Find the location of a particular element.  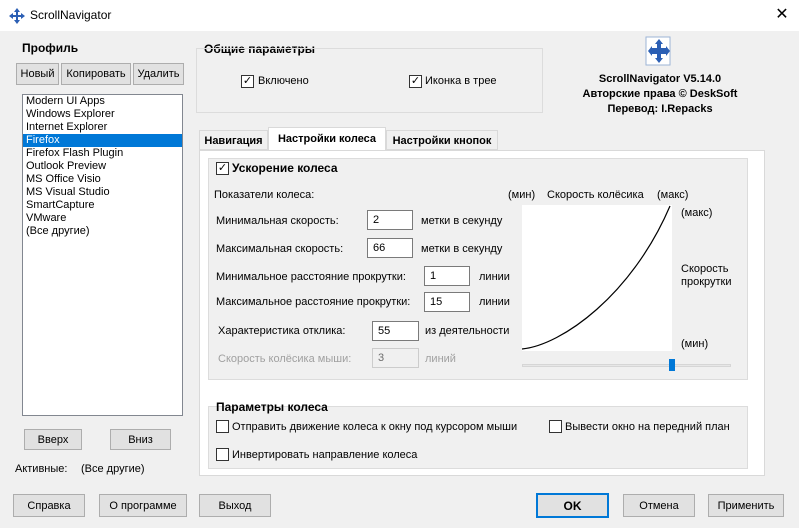

invert-direction-checkbox is located at coordinates (222, 454).